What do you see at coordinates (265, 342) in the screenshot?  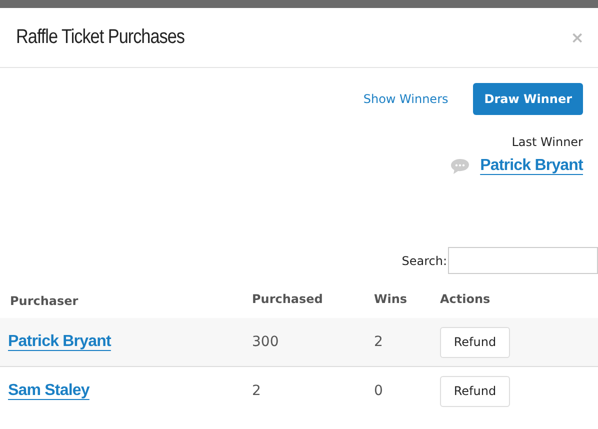 I see `purchased-count: 300` at bounding box center [265, 342].